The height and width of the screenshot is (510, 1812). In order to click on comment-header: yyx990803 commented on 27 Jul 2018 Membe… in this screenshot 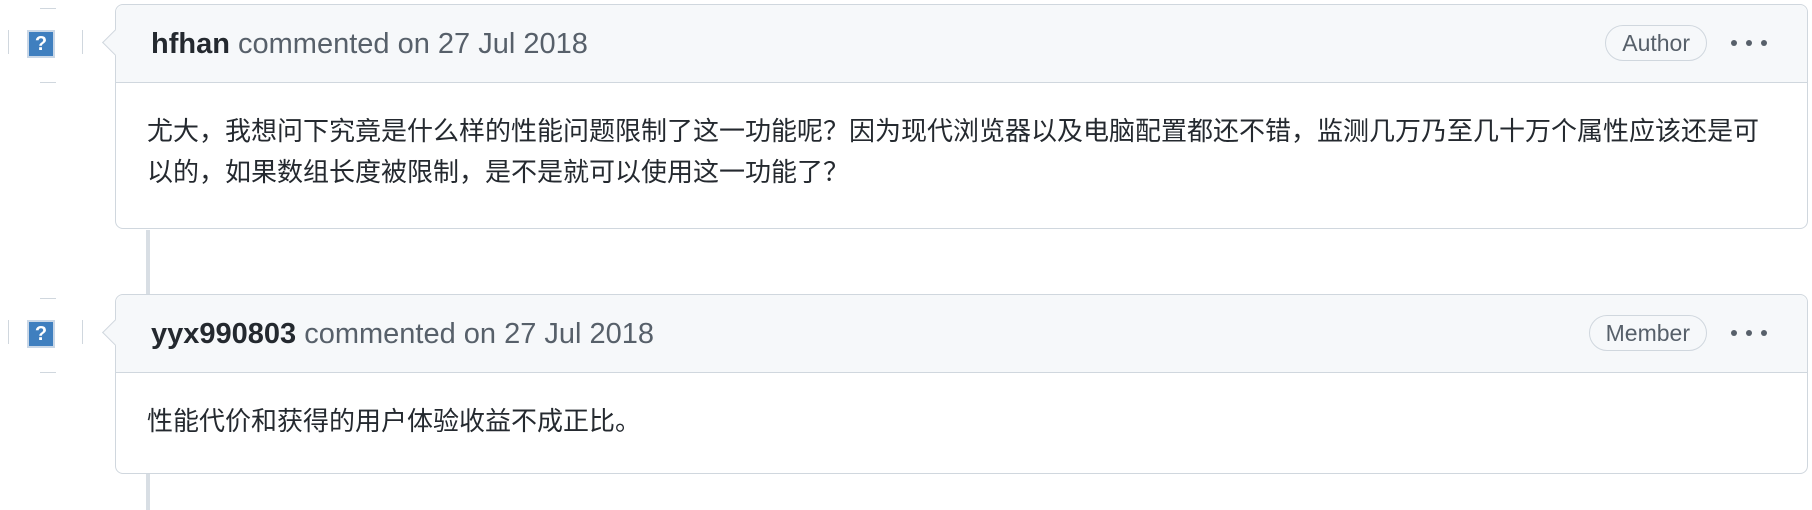, I will do `click(961, 334)`.